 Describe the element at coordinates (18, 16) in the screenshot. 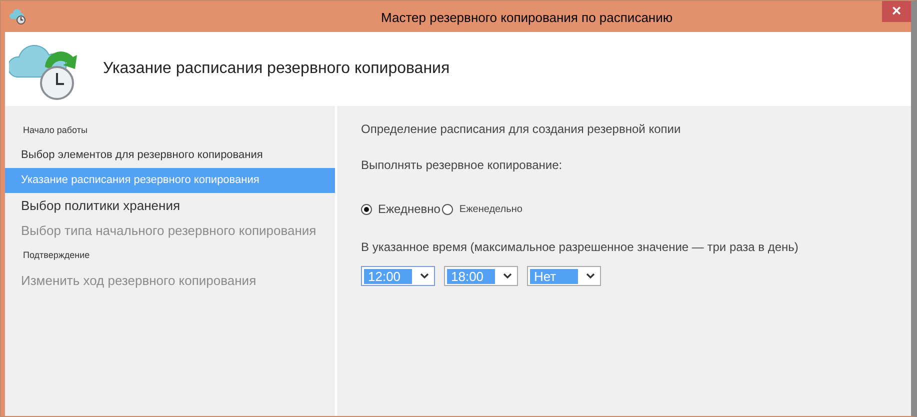

I see `cloud-clock-icon` at that location.